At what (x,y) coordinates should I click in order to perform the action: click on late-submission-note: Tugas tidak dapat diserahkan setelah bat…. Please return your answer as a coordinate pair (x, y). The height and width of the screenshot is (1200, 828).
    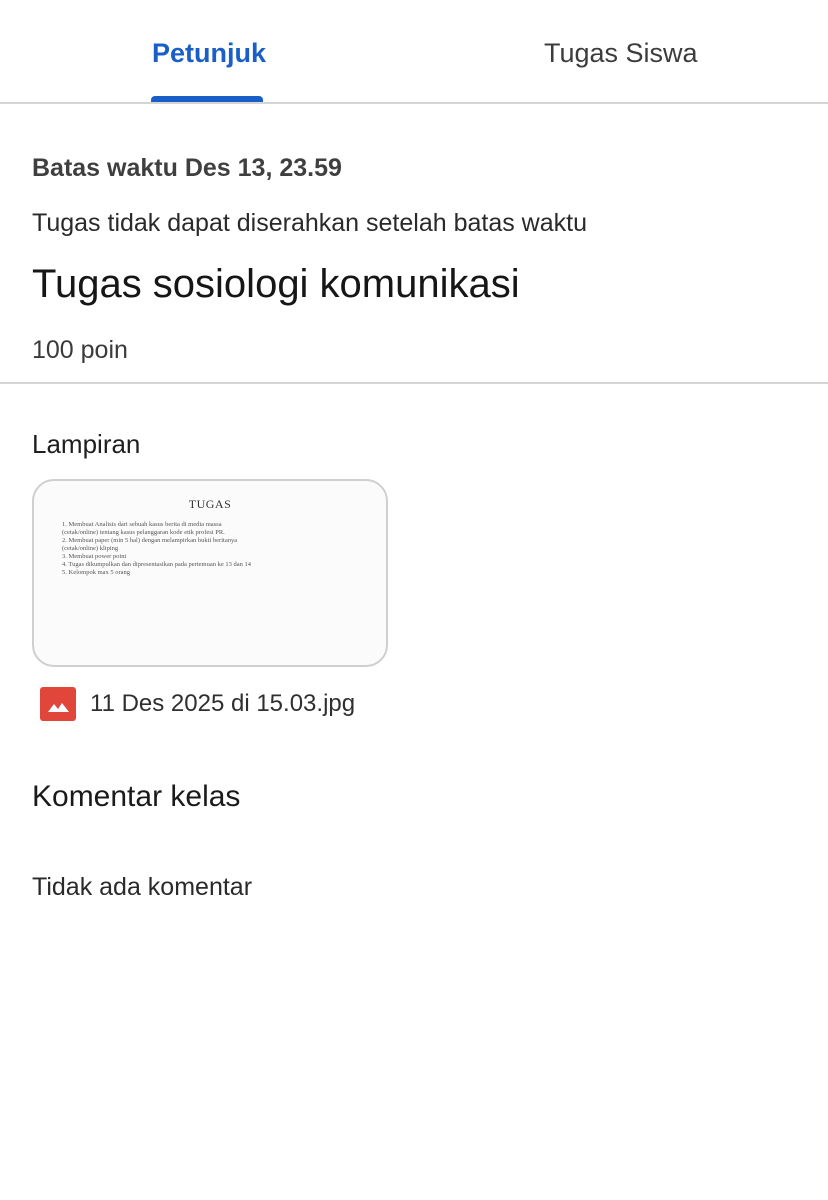
    Looking at the image, I should click on (309, 223).